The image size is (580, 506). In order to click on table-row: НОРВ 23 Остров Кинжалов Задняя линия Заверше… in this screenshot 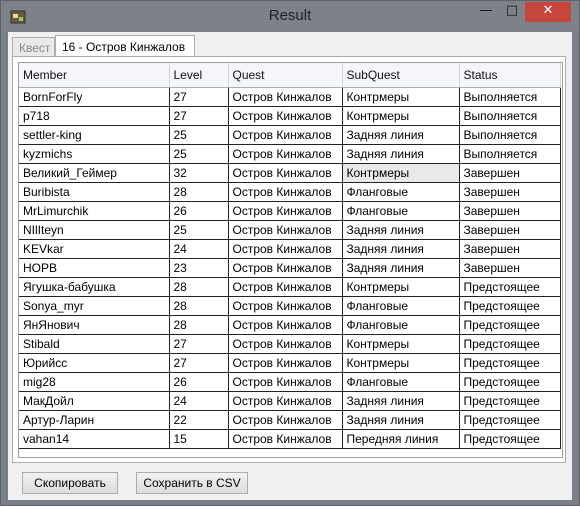, I will do `click(290, 268)`.